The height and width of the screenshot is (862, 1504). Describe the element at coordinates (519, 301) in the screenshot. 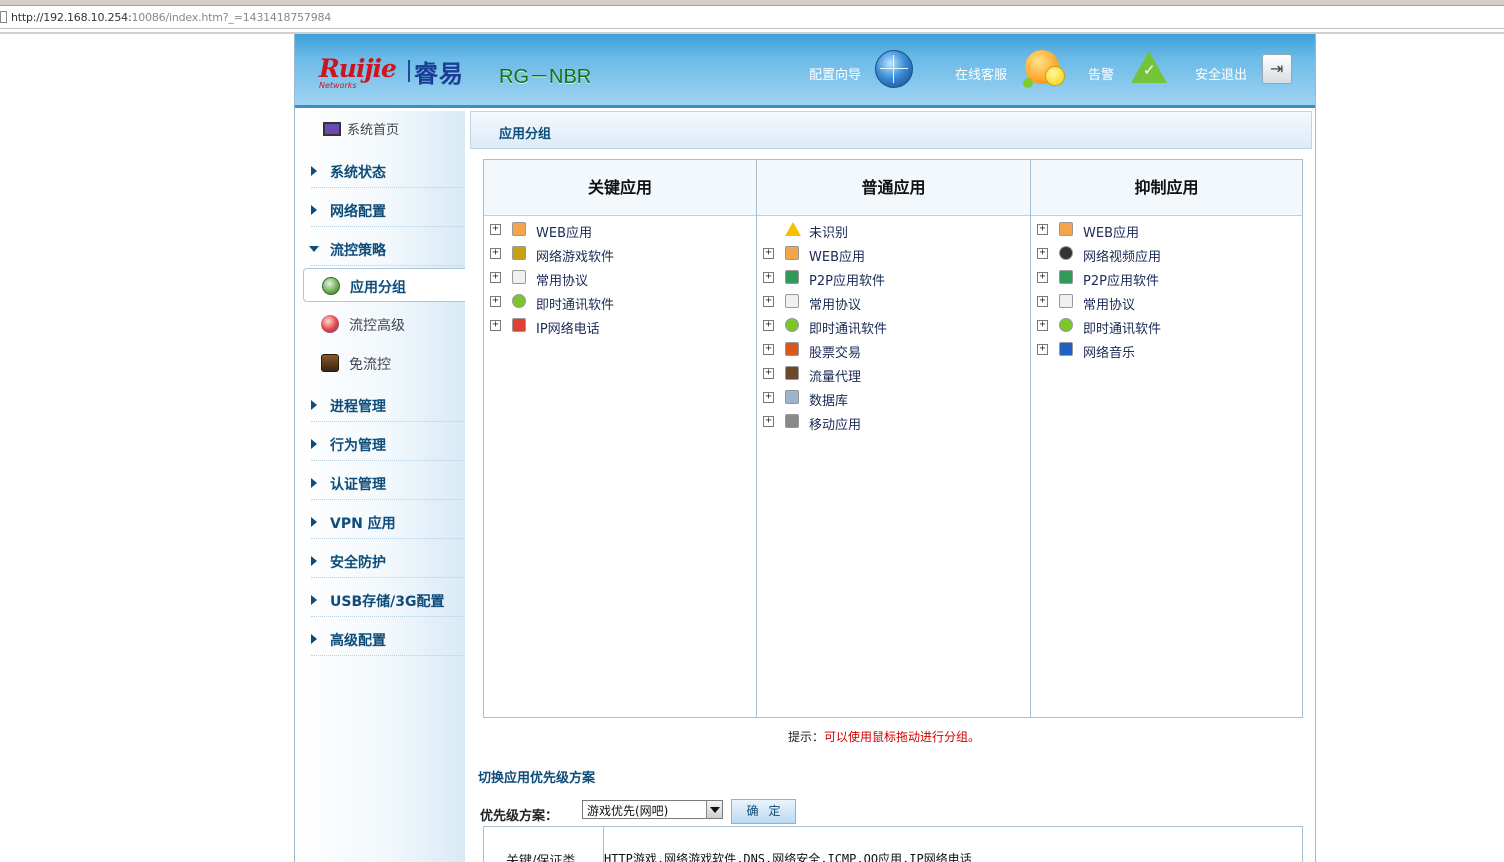

I see `chat-icon` at that location.